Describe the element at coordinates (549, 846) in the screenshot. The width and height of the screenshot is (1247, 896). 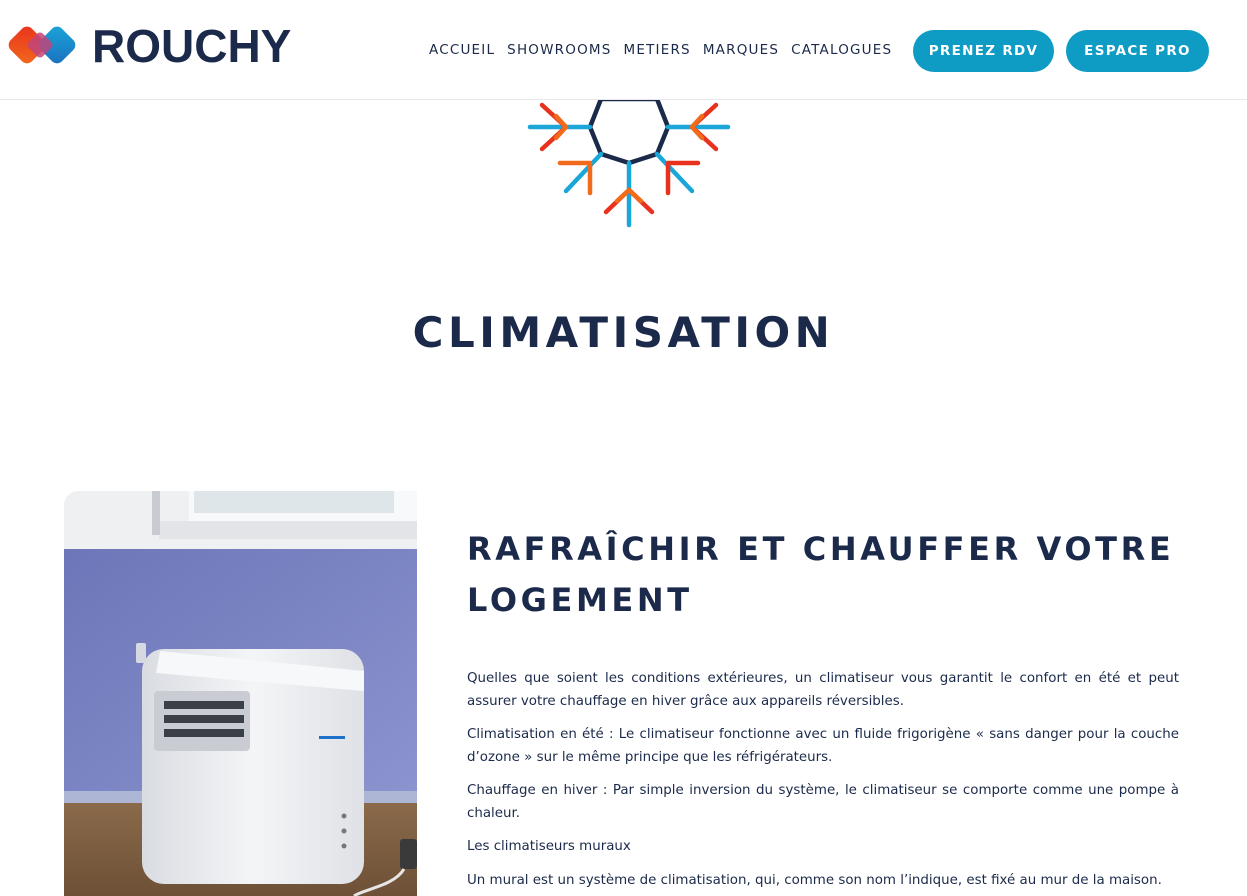
I see `subheading: Les climatiseurs muraux` at that location.